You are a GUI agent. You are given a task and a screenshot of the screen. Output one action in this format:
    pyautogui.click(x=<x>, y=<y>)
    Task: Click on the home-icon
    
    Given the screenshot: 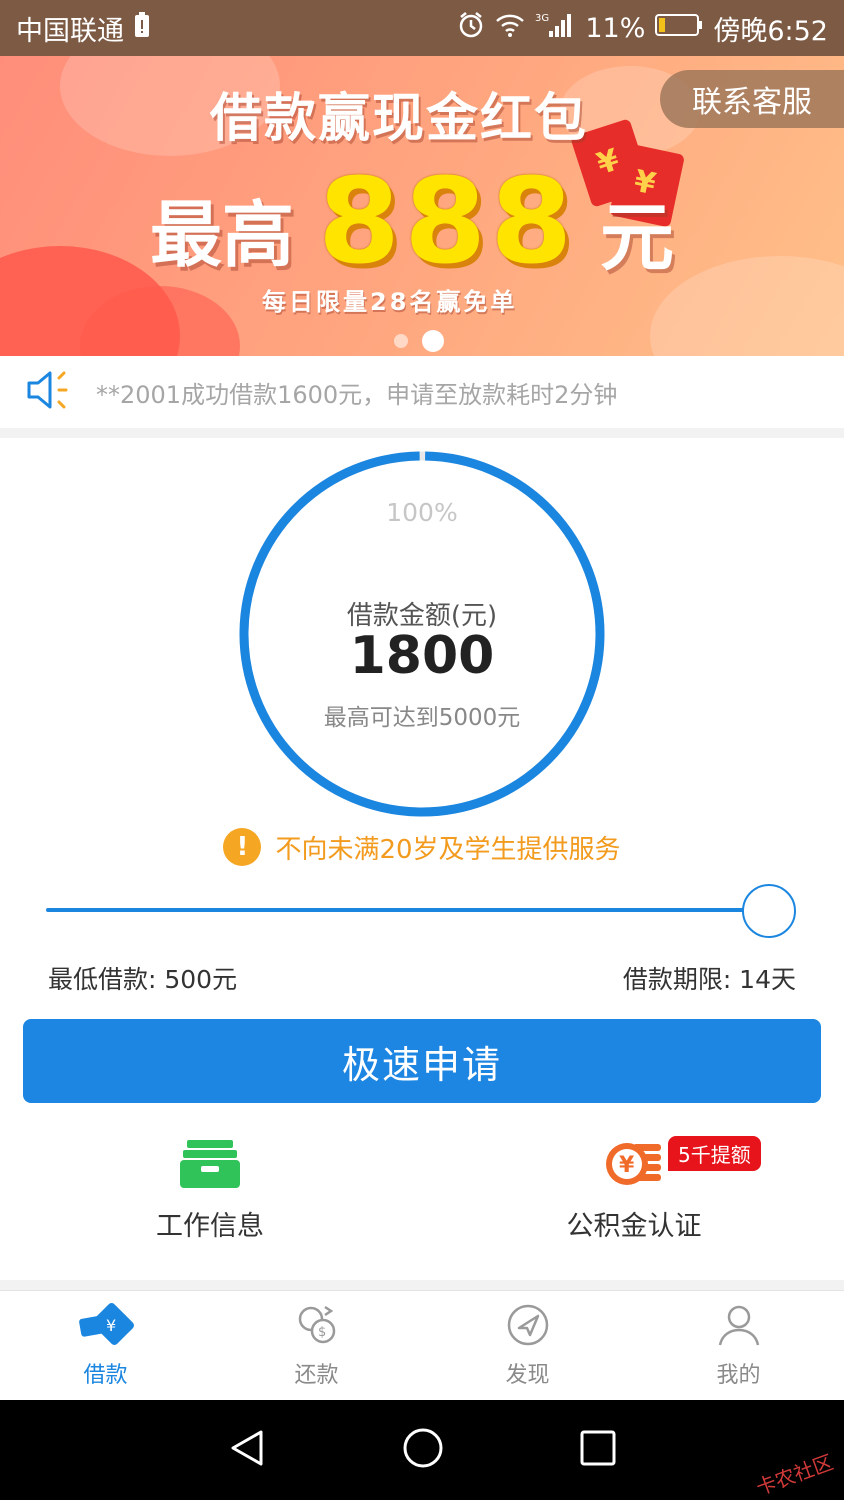 What is the action you would take?
    pyautogui.click(x=423, y=1450)
    